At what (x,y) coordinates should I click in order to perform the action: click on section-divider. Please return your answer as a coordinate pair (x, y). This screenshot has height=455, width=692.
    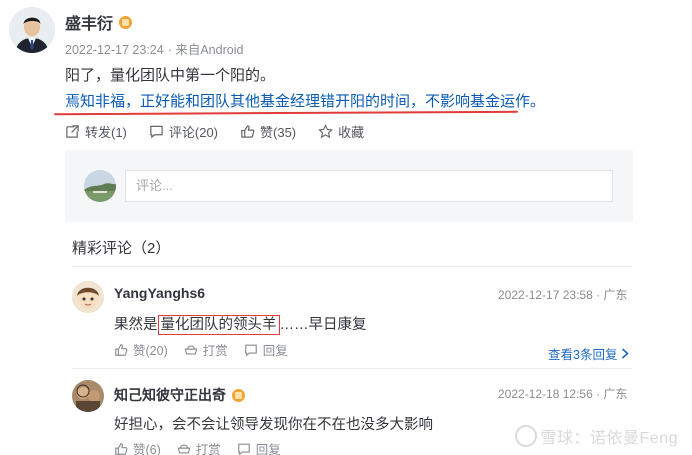
    Looking at the image, I should click on (352, 266).